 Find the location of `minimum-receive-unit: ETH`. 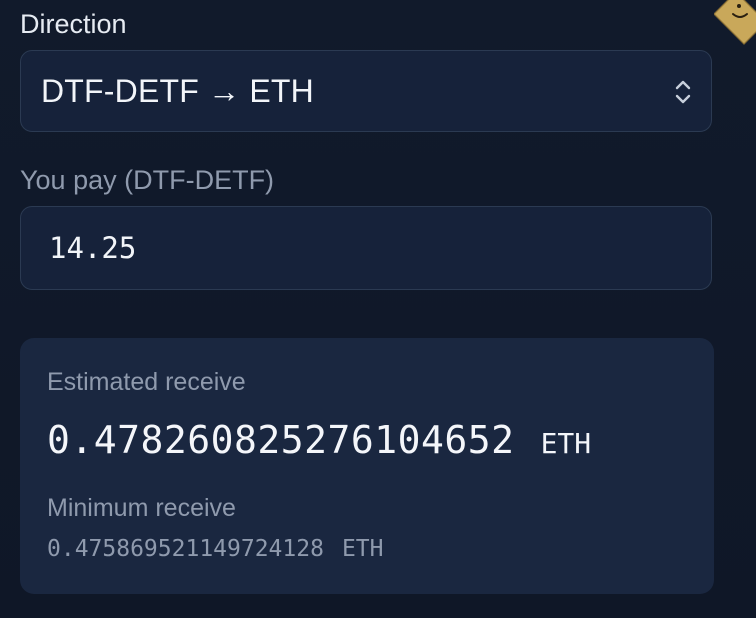

minimum-receive-unit: ETH is located at coordinates (362, 549).